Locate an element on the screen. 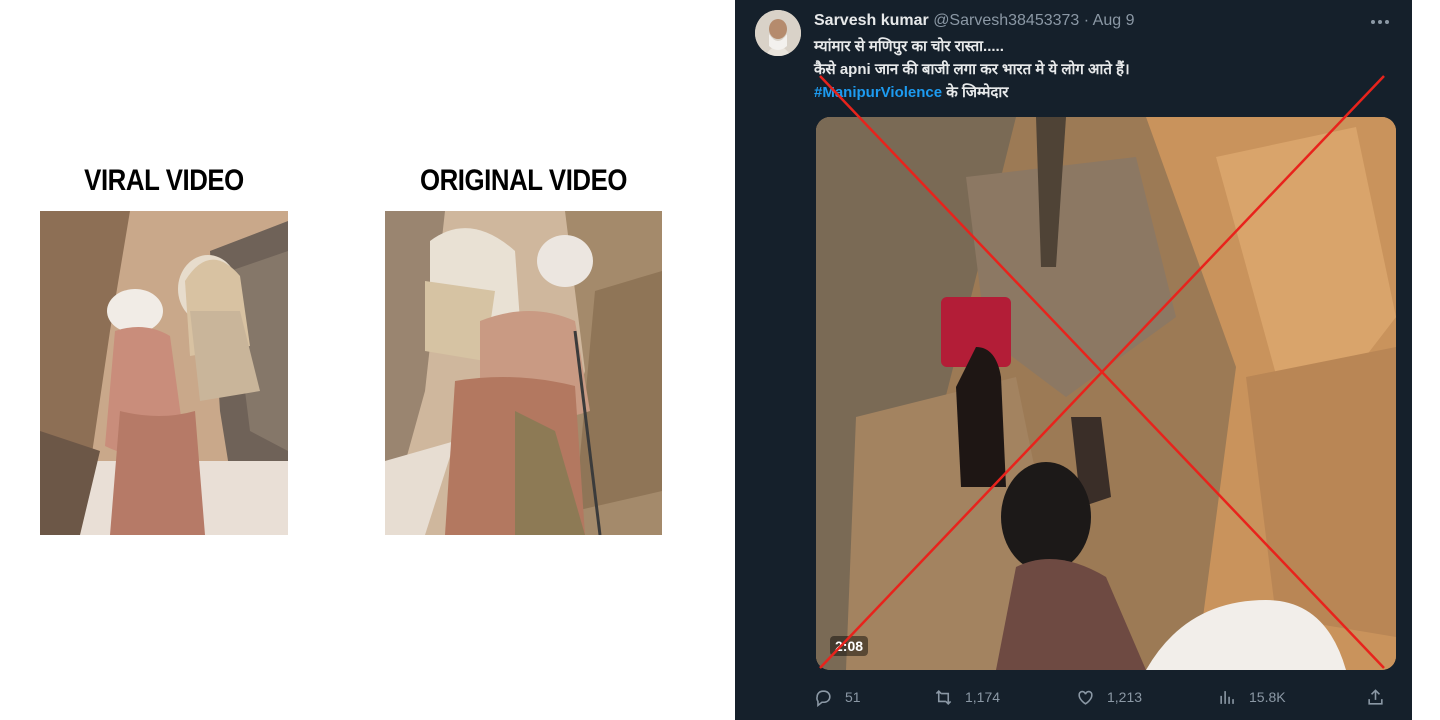  hashtag-link: #ManipurViolence is located at coordinates (878, 92).